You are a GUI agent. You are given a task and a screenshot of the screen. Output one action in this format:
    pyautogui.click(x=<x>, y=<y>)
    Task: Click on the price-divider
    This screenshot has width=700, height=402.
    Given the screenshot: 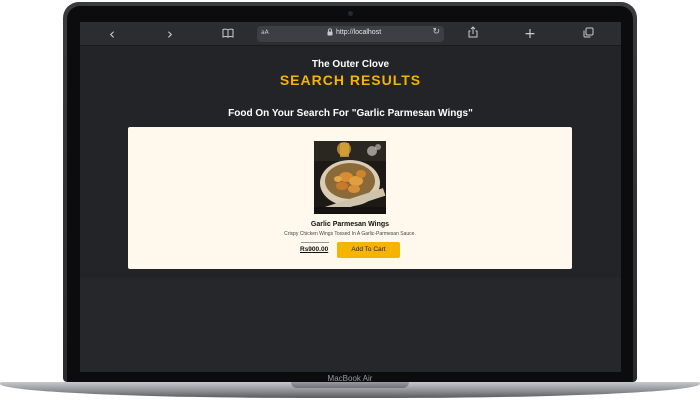 What is the action you would take?
    pyautogui.click(x=315, y=242)
    